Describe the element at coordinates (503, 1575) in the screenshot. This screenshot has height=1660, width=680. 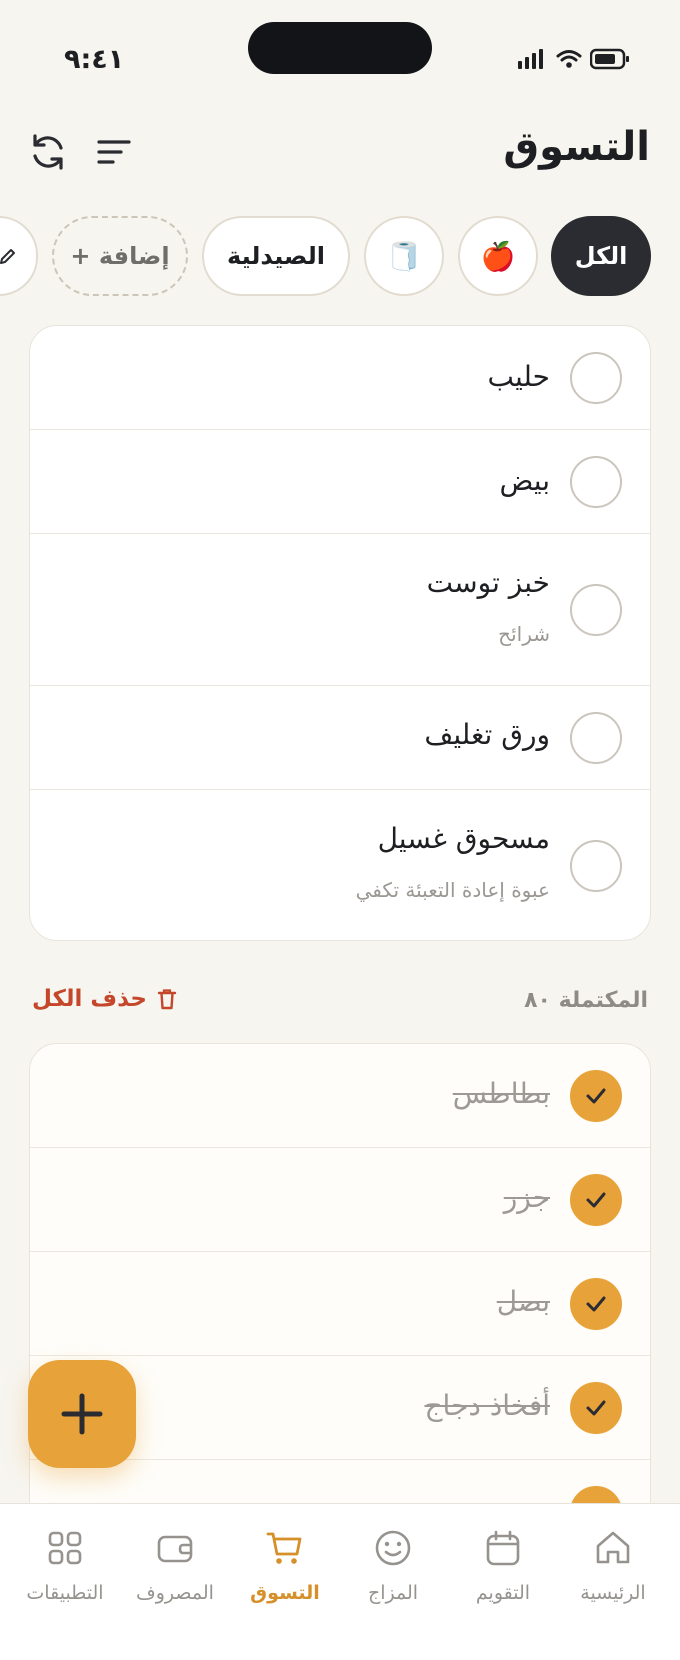
I see `tab-calendar: التقويم` at that location.